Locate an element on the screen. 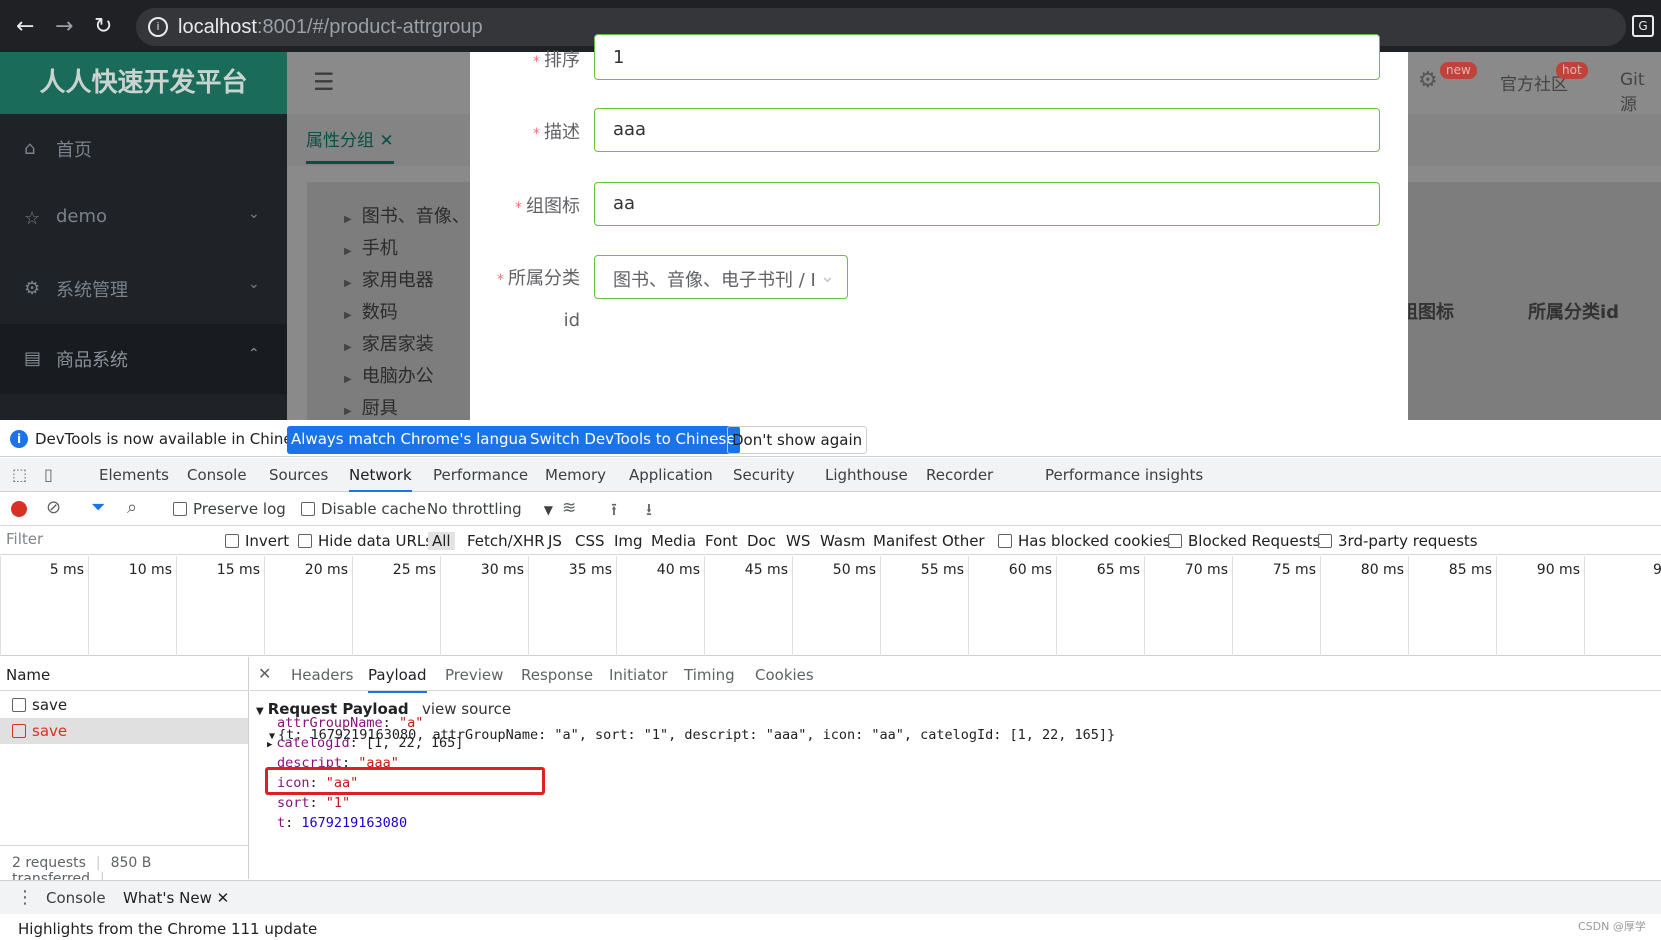 Image resolution: width=1661 pixels, height=940 pixels. tree-item: ▶ 数码 is located at coordinates (371, 311).